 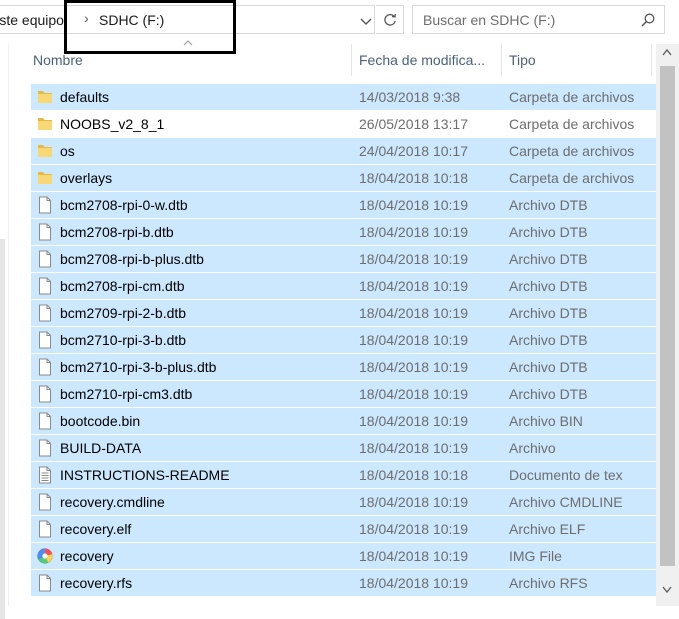 I want to click on search-box: Buscar en SDHC (F:), so click(x=538, y=19).